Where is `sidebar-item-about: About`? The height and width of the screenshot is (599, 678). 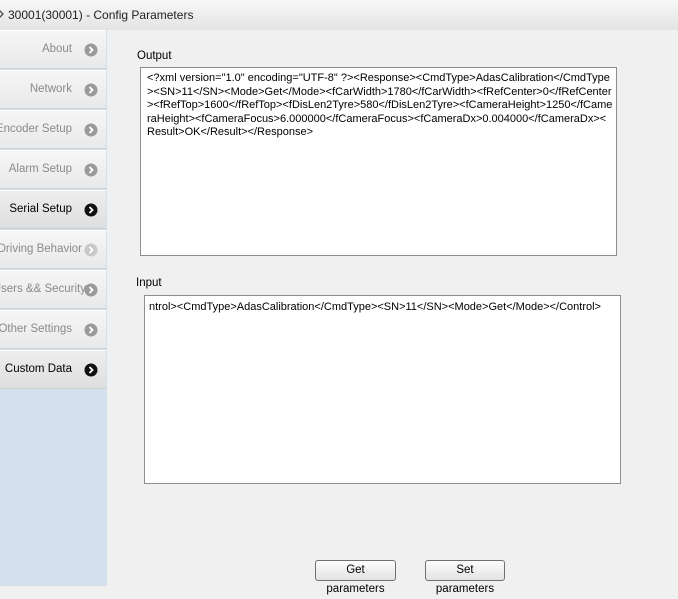
sidebar-item-about: About is located at coordinates (53, 49).